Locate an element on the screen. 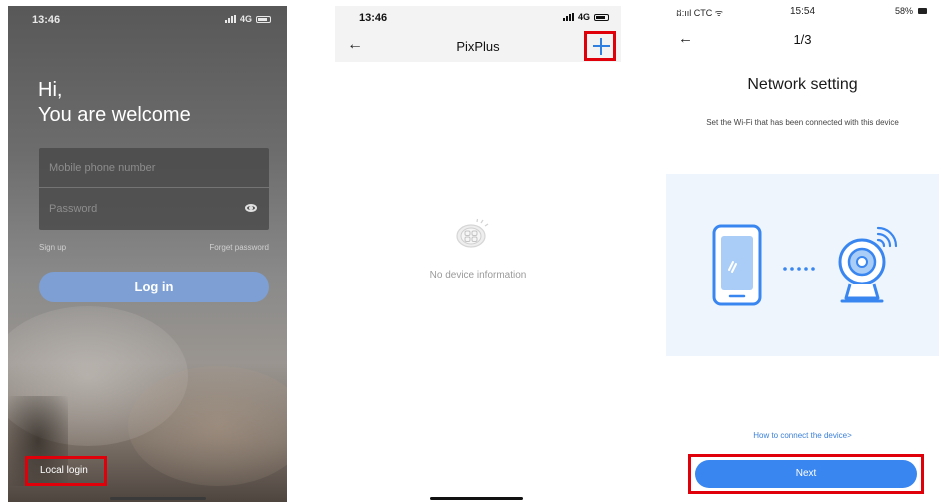 This screenshot has height=504, width=939. page-title: Network setting is located at coordinates (802, 84).